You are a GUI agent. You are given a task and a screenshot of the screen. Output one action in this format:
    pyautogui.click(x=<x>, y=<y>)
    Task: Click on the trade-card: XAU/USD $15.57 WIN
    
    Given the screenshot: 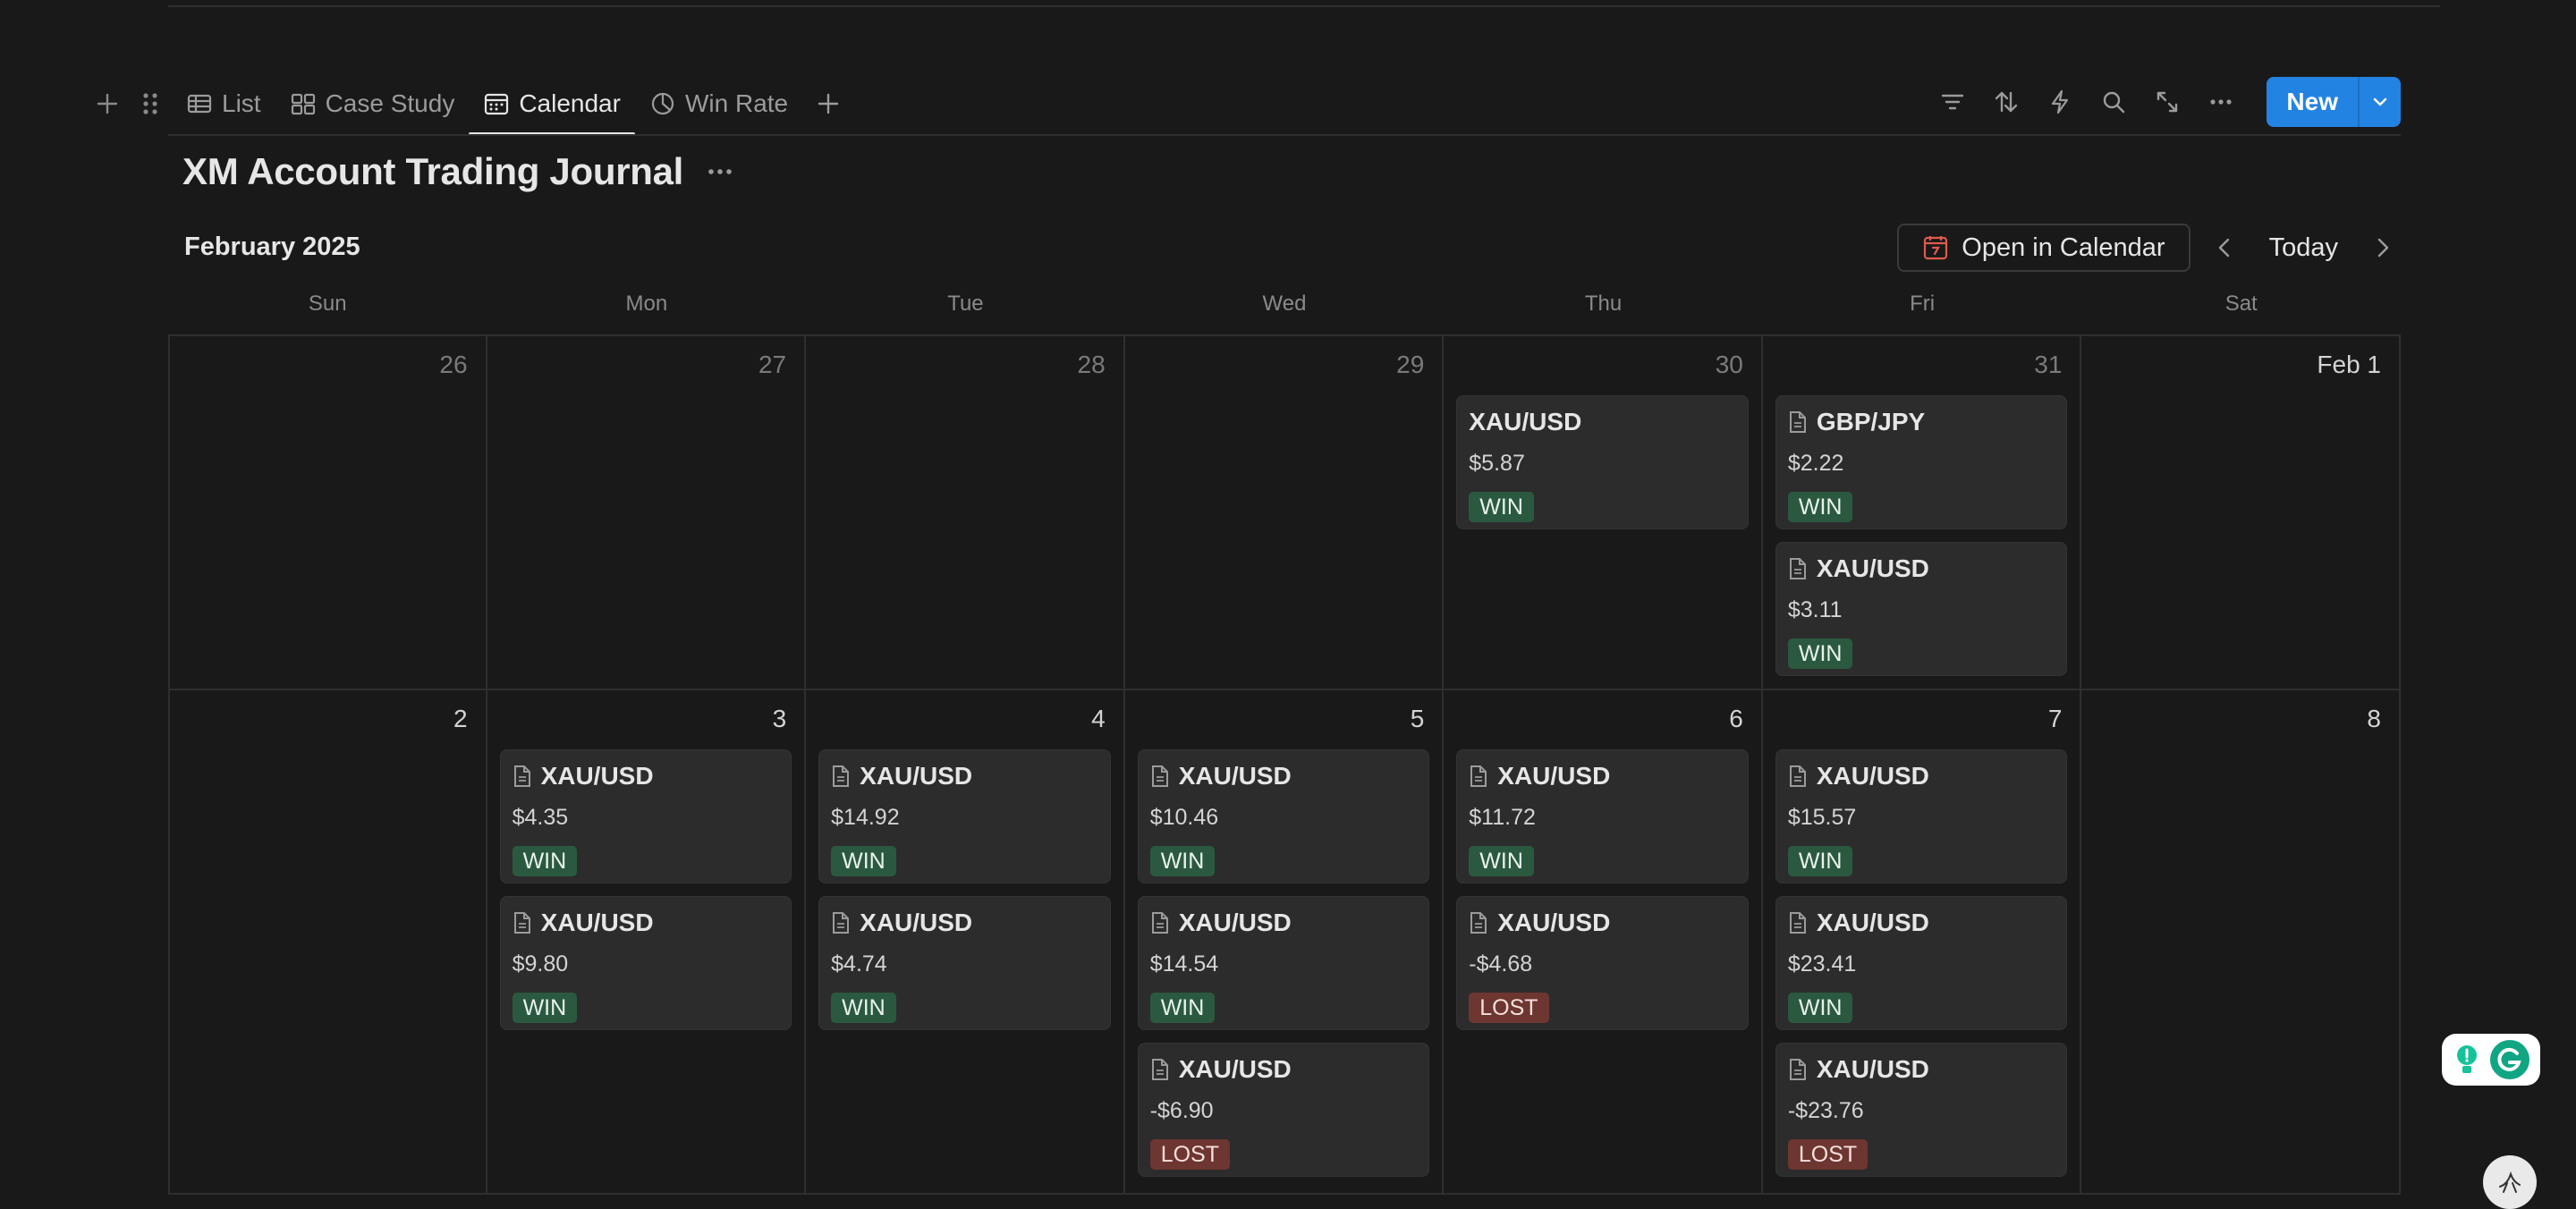 What is the action you would take?
    pyautogui.click(x=1921, y=816)
    